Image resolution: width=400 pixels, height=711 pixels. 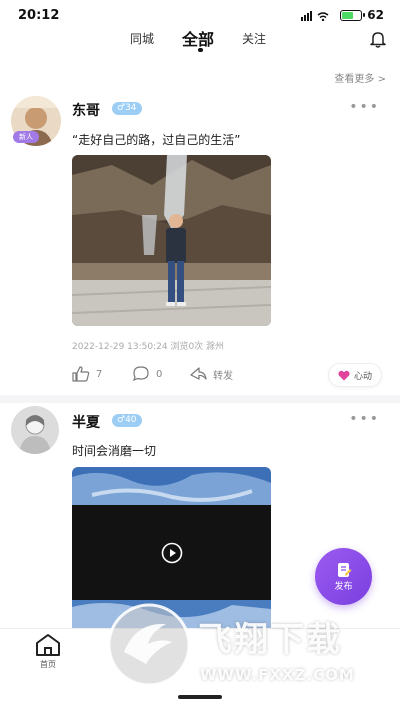 I want to click on avatar-image, so click(x=35, y=430).